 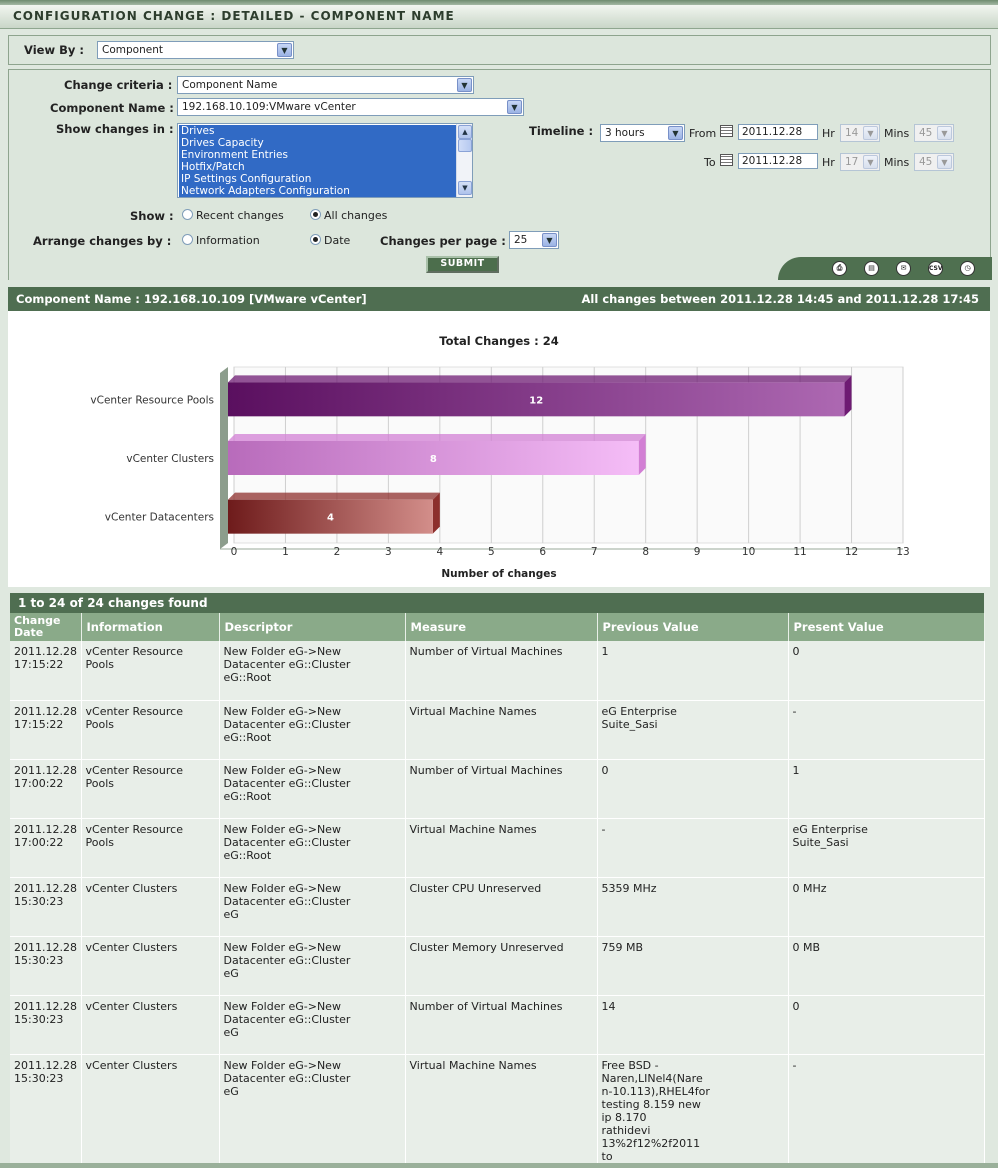 I want to click on view-by-select: Component ▼, so click(x=195, y=50).